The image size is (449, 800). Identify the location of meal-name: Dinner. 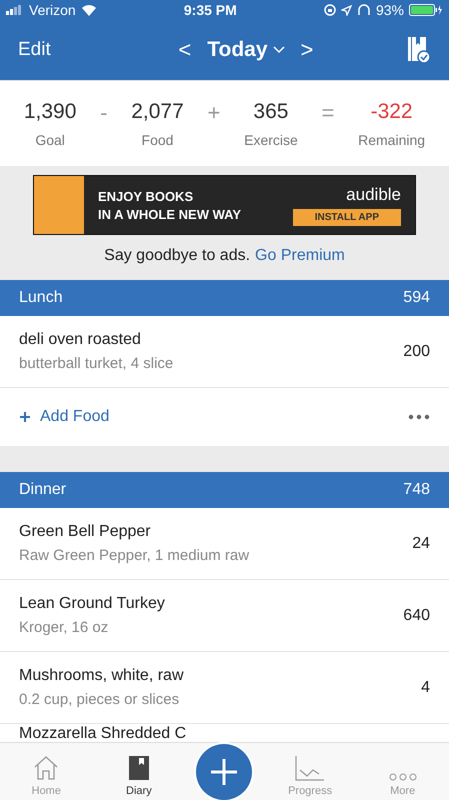
(42, 490).